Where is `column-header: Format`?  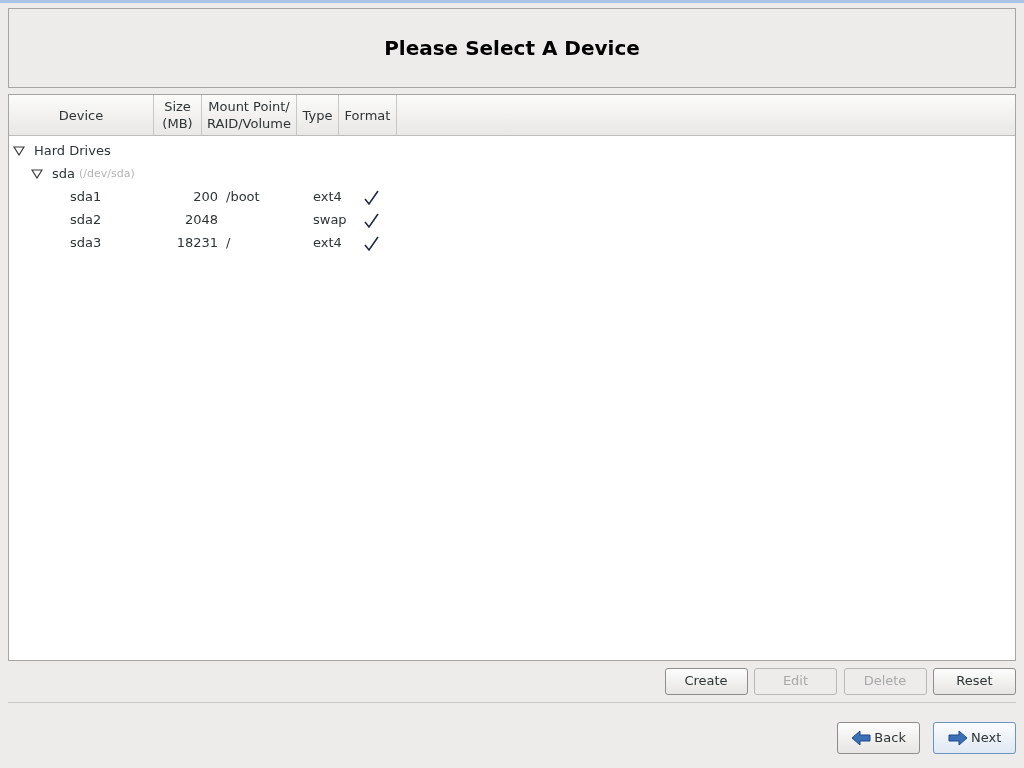 column-header: Format is located at coordinates (368, 115).